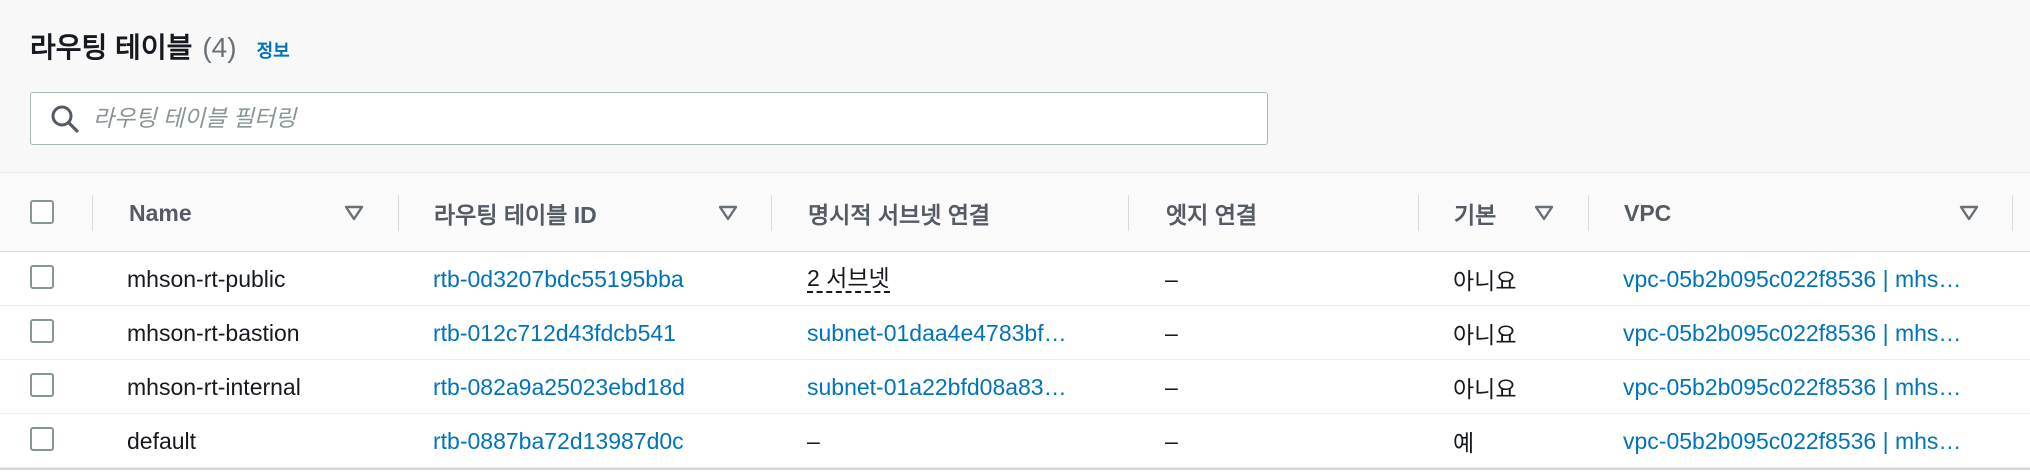 The height and width of the screenshot is (472, 2030). What do you see at coordinates (1212, 215) in the screenshot?
I see `column-header-edge: 엣지 연결` at bounding box center [1212, 215].